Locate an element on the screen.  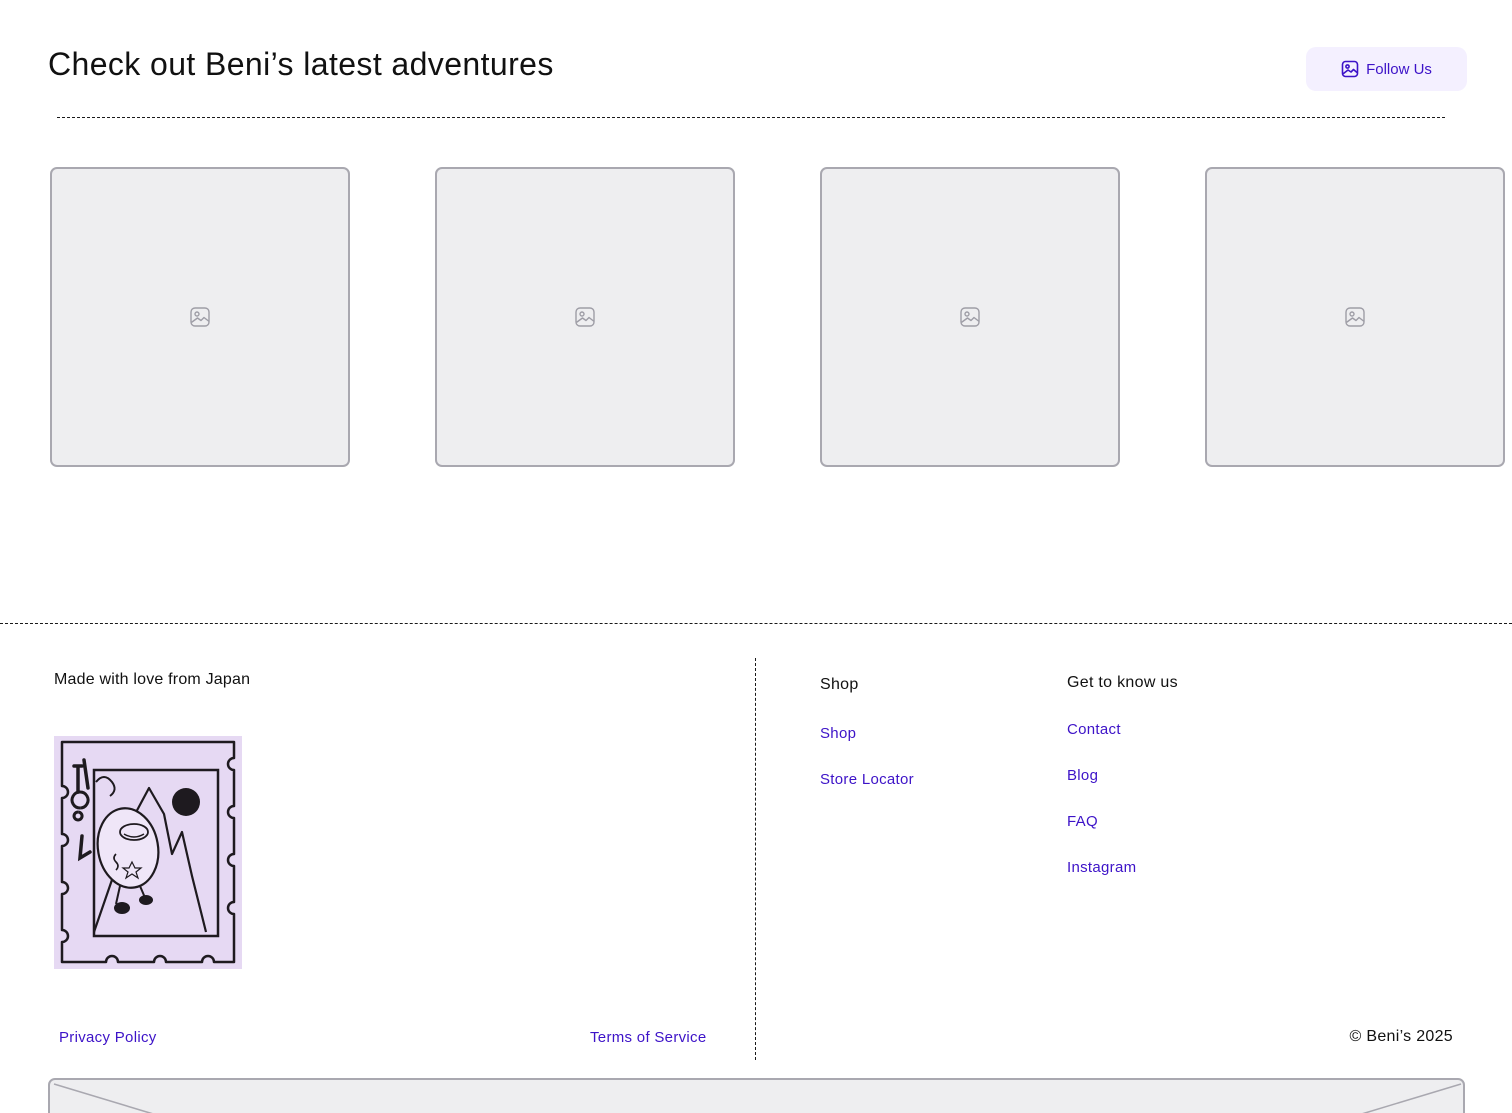
footer-heading-get-to-know-us: Get to know us is located at coordinates (1122, 682).